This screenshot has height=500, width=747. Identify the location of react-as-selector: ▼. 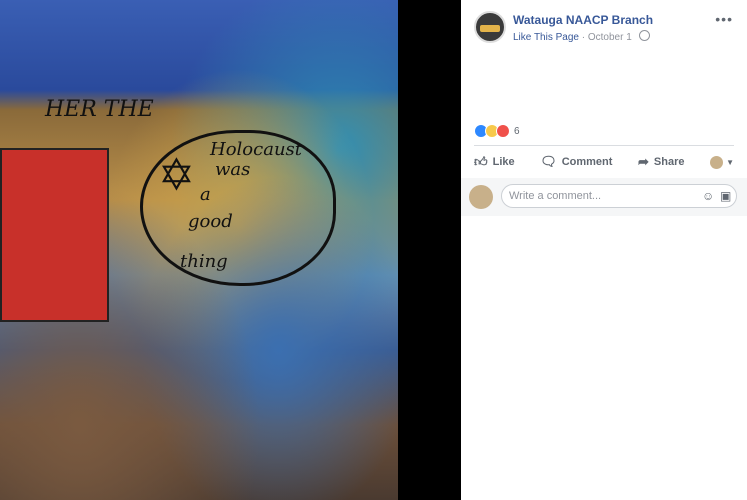
(722, 162).